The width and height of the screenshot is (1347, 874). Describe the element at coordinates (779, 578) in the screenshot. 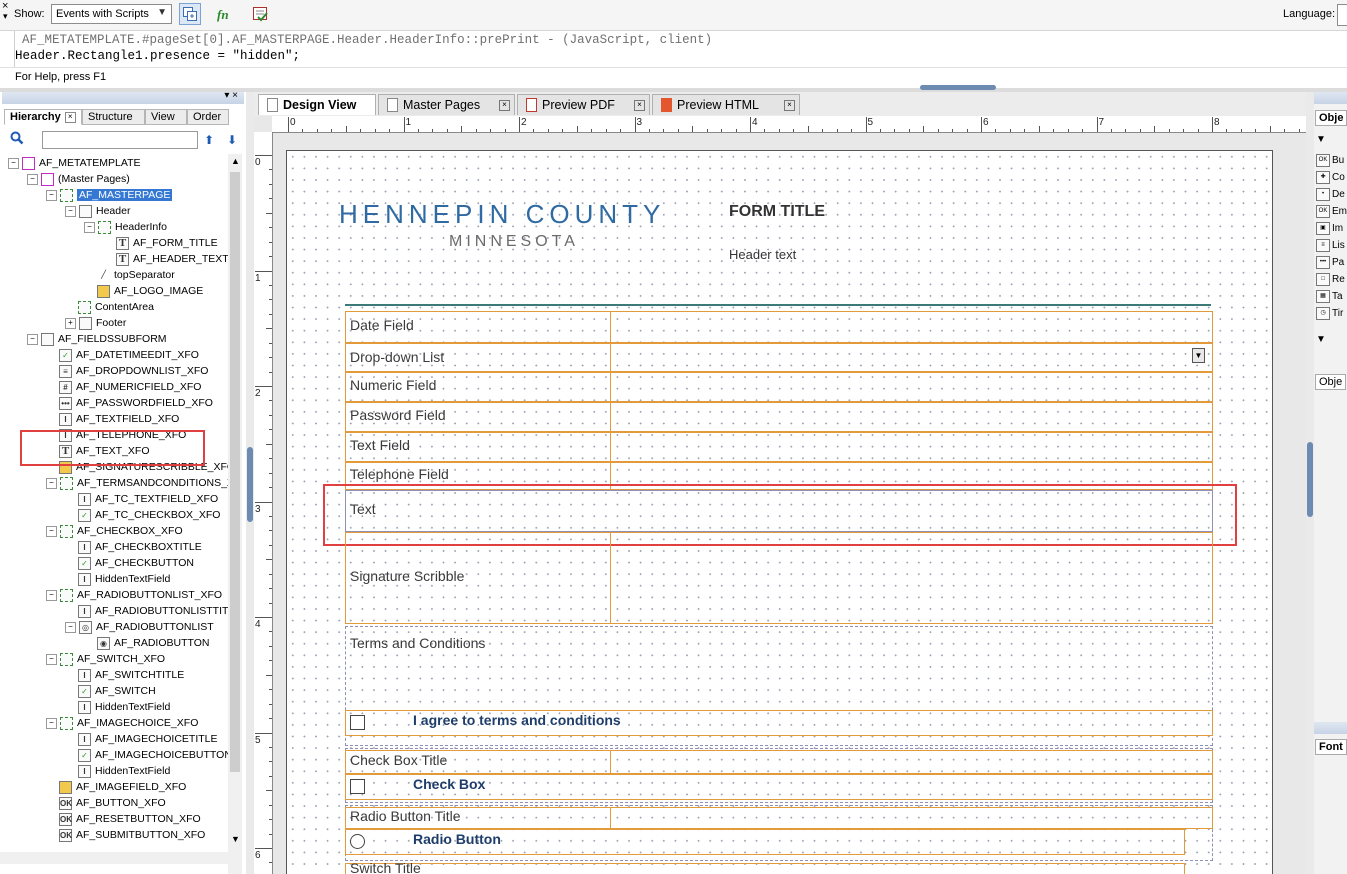

I see `signature-field` at that location.